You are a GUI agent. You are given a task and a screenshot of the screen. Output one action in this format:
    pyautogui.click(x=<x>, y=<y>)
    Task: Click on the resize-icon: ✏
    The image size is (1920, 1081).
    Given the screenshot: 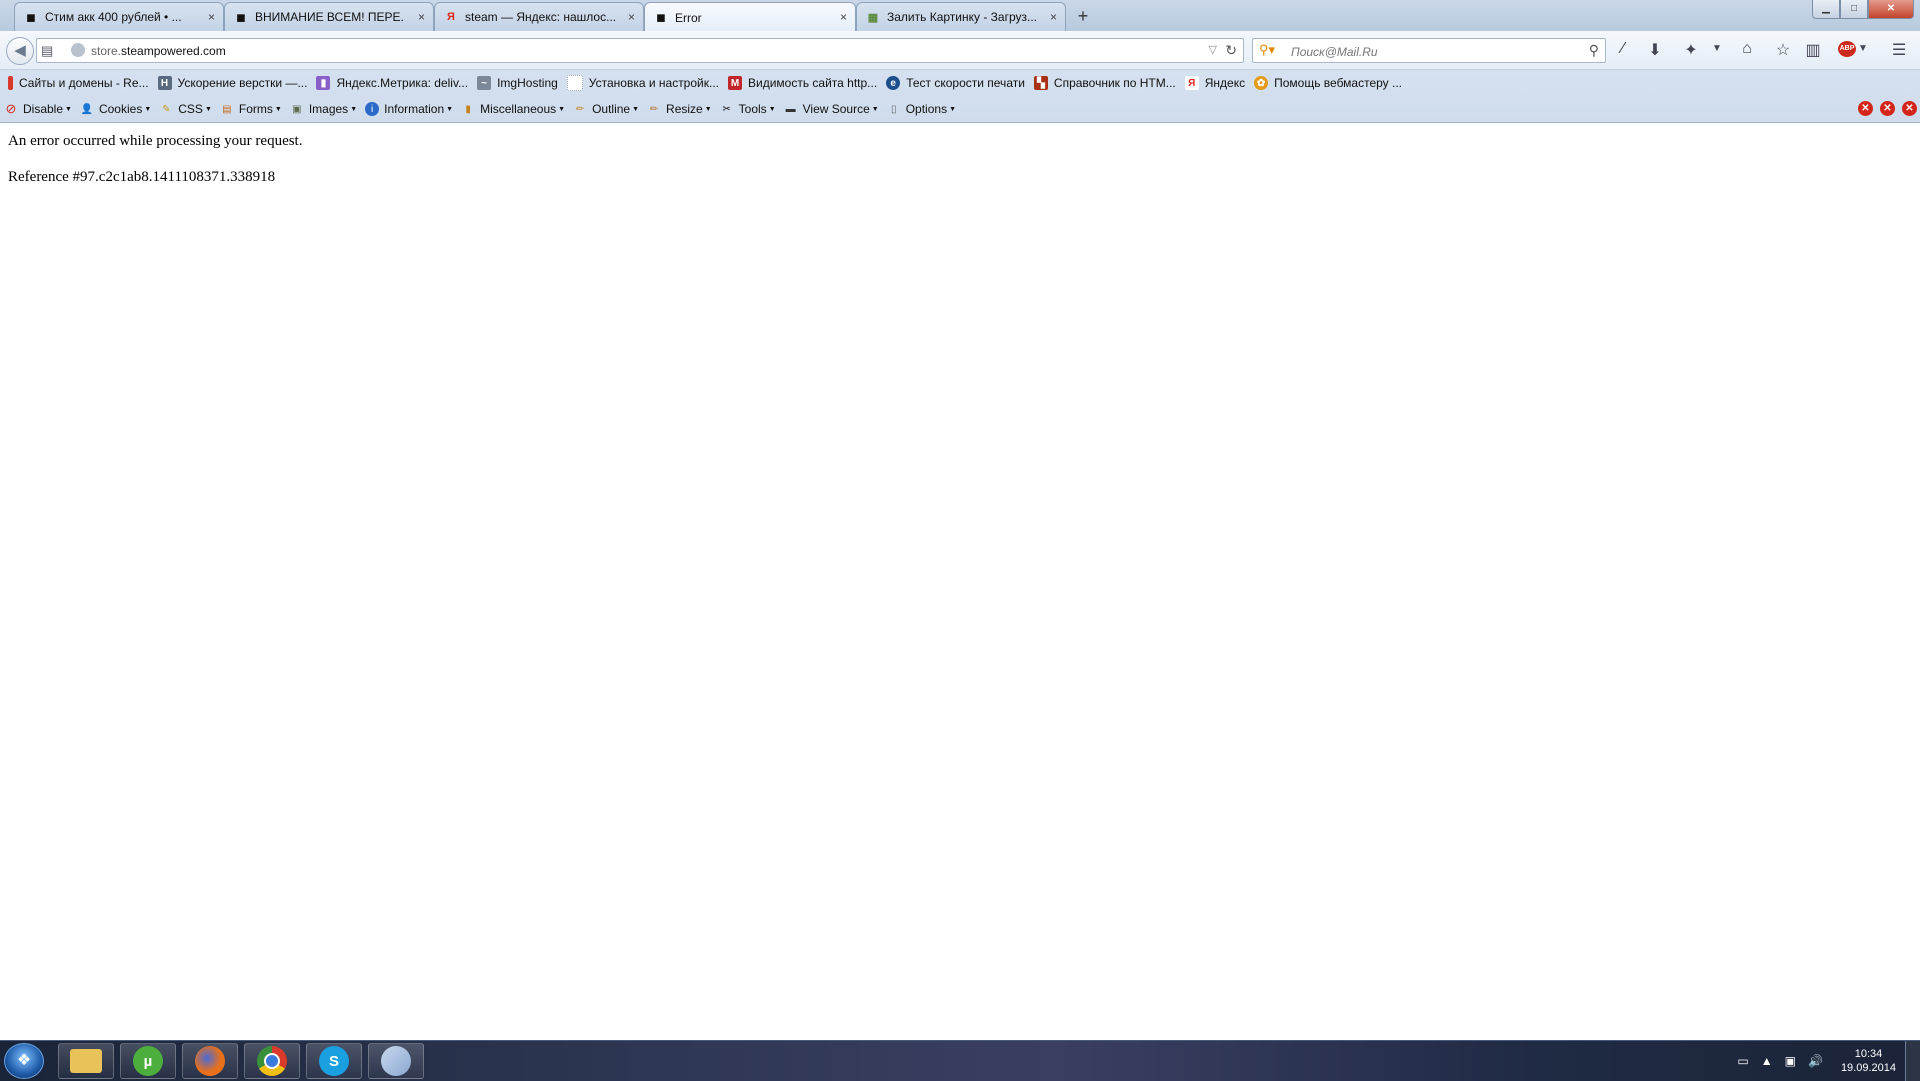 What is the action you would take?
    pyautogui.click(x=654, y=109)
    